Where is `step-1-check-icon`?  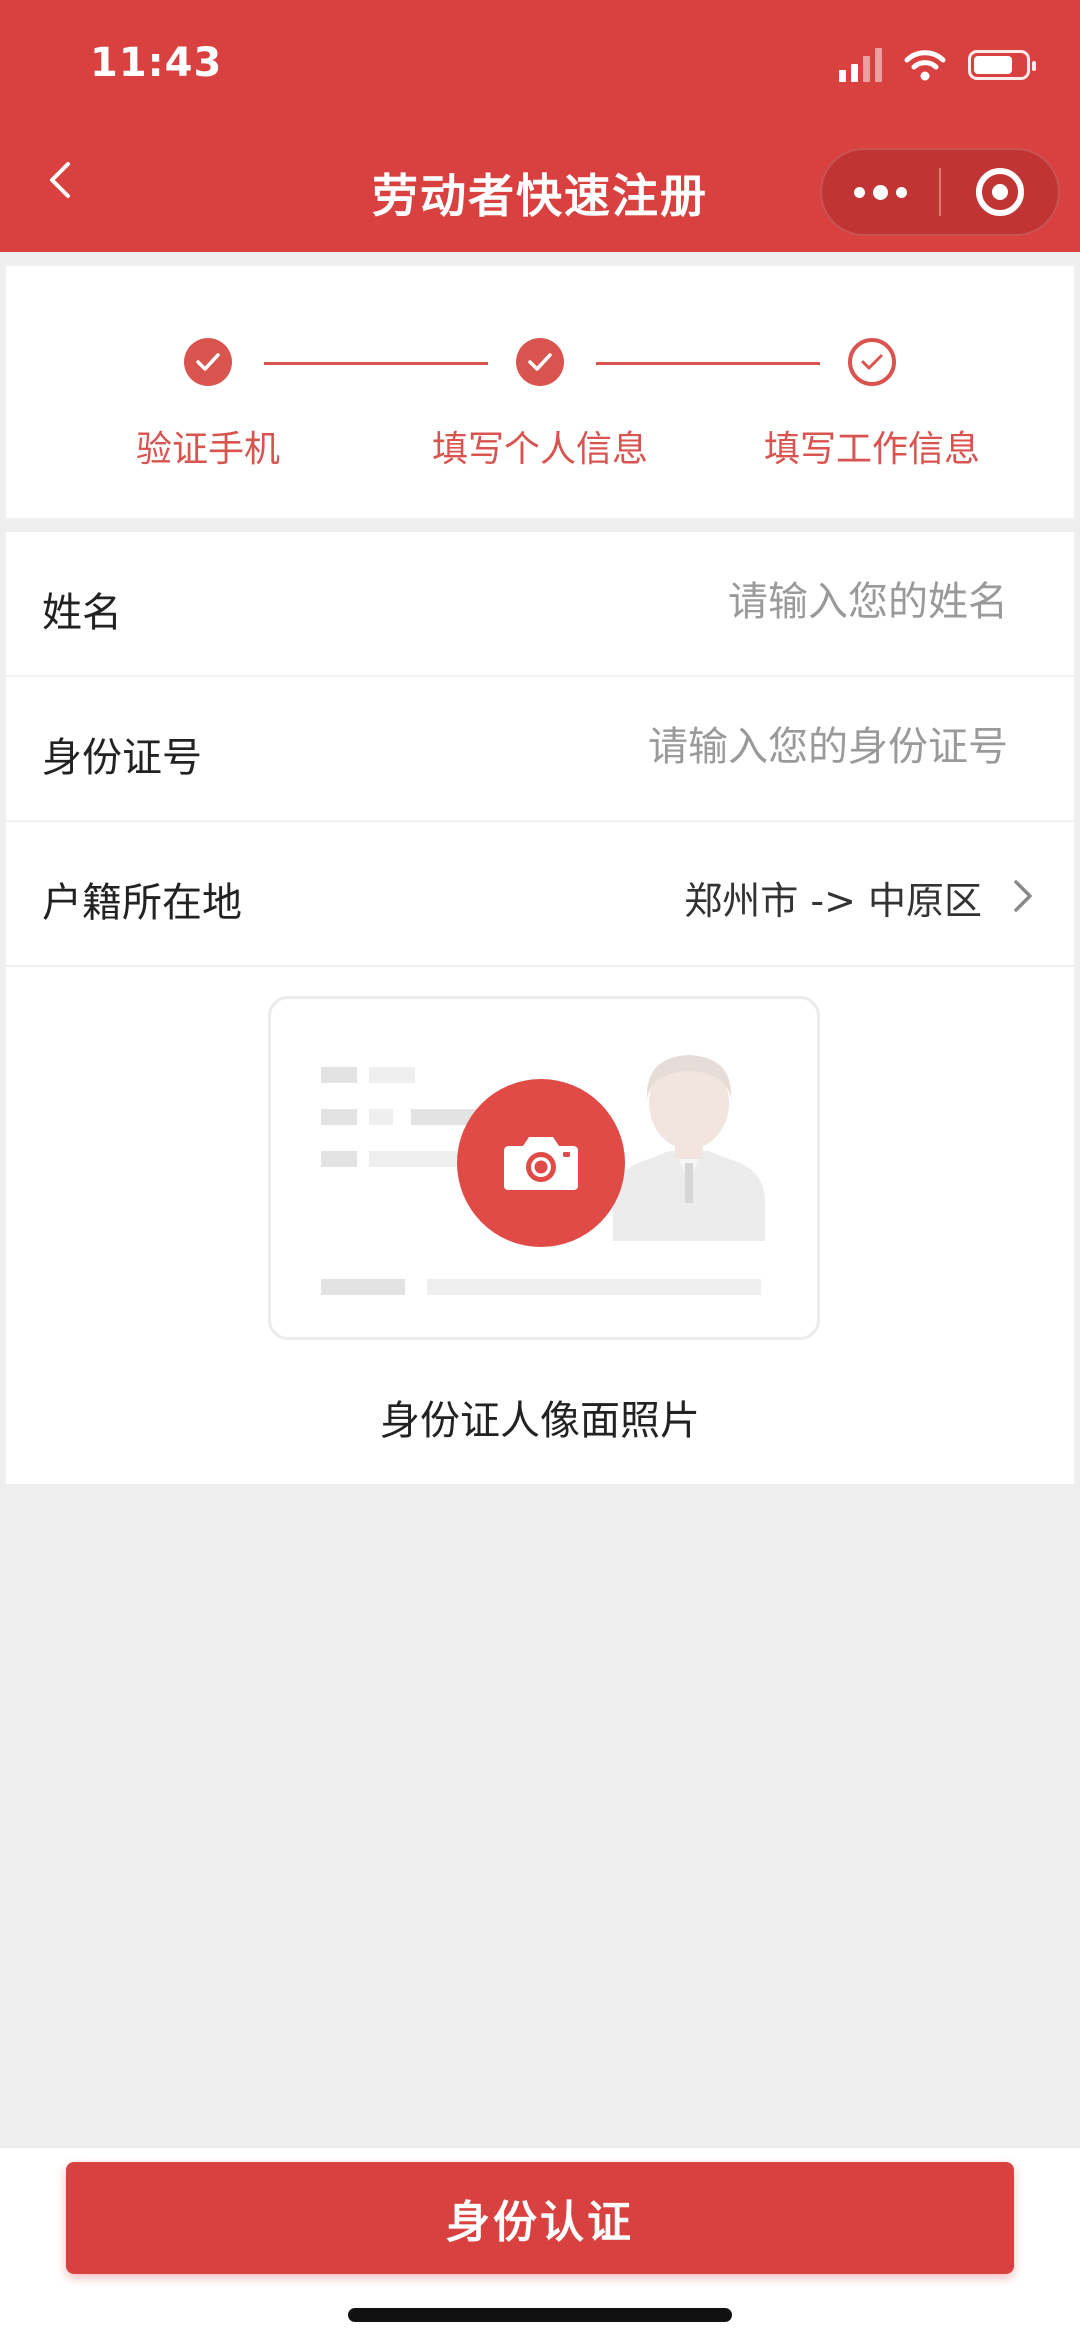 step-1-check-icon is located at coordinates (208, 362).